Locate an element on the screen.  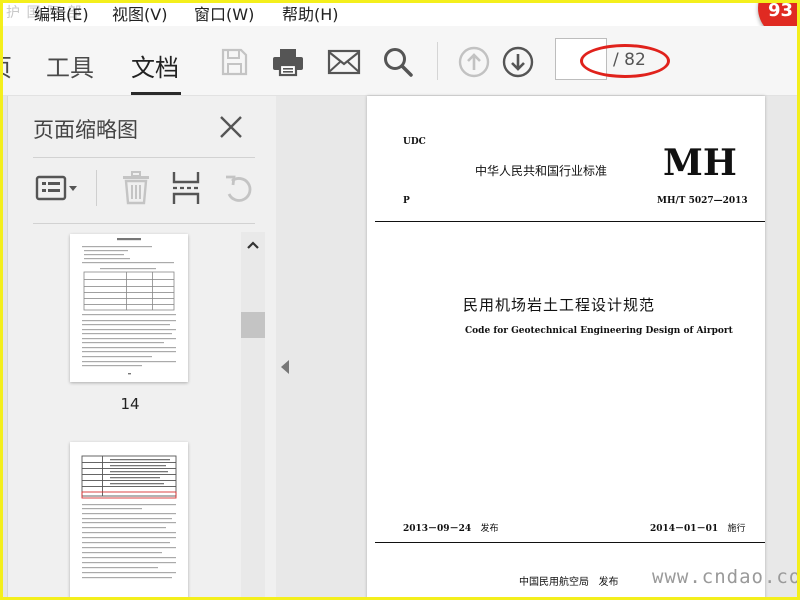
panel-divider-bottom is located at coordinates (144, 223).